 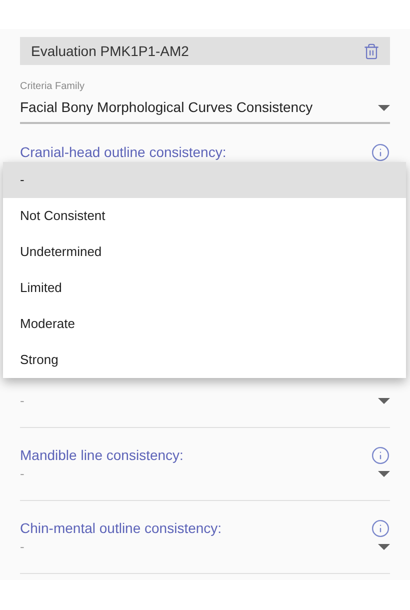 I want to click on criterion-label: Chin-mental outline consistency:, so click(x=121, y=528).